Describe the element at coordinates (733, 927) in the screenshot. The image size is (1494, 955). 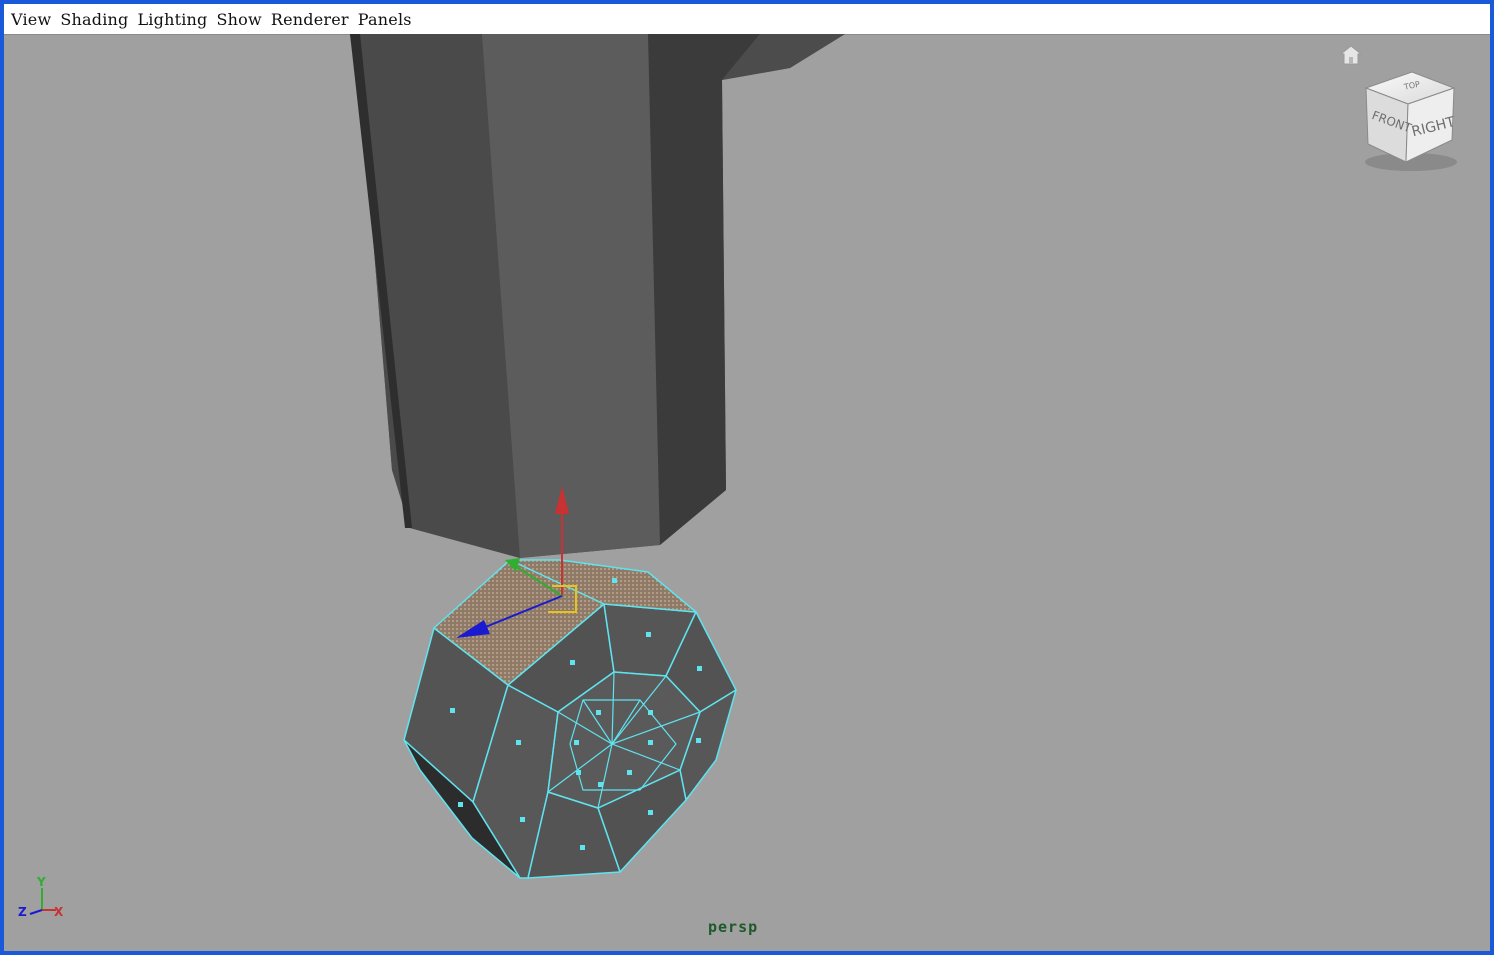
I see `camera-name-label: persp` at that location.